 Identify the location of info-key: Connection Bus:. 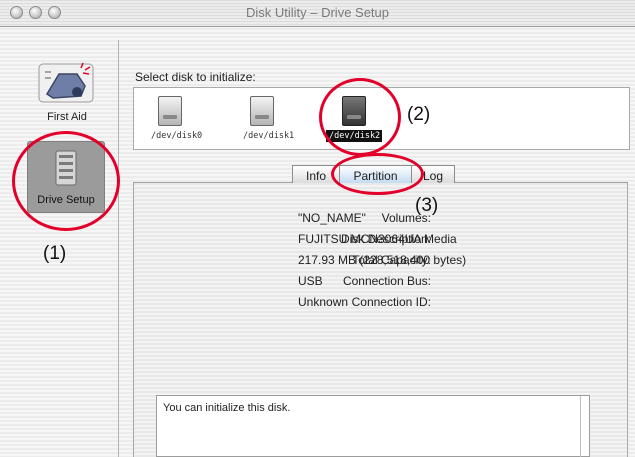
(386, 281).